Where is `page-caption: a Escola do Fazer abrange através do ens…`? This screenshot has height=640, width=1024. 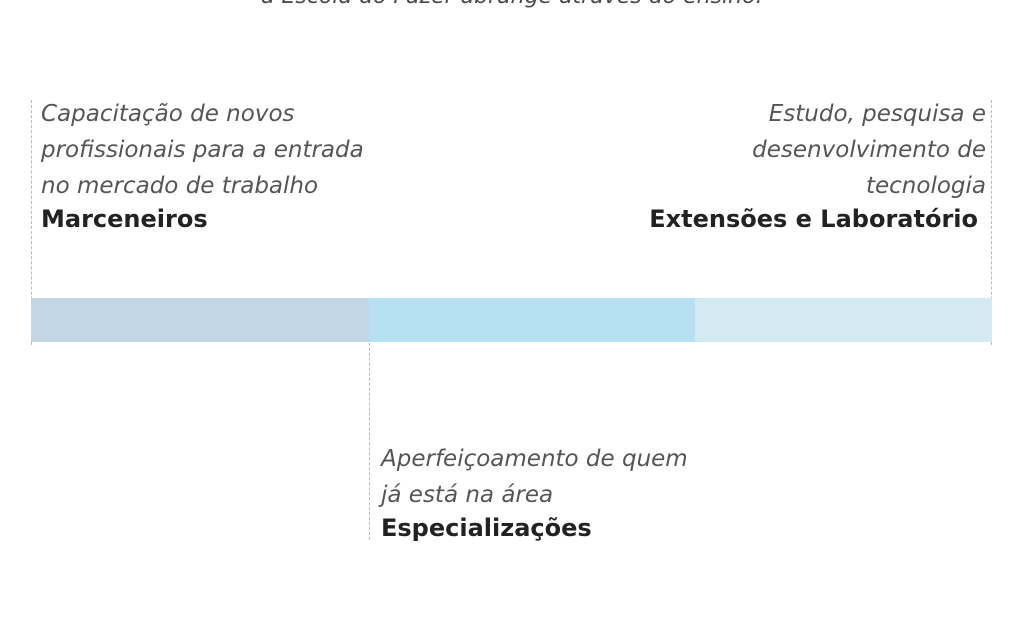
page-caption: a Escola do Fazer abrange através do ens… is located at coordinates (512, 4).